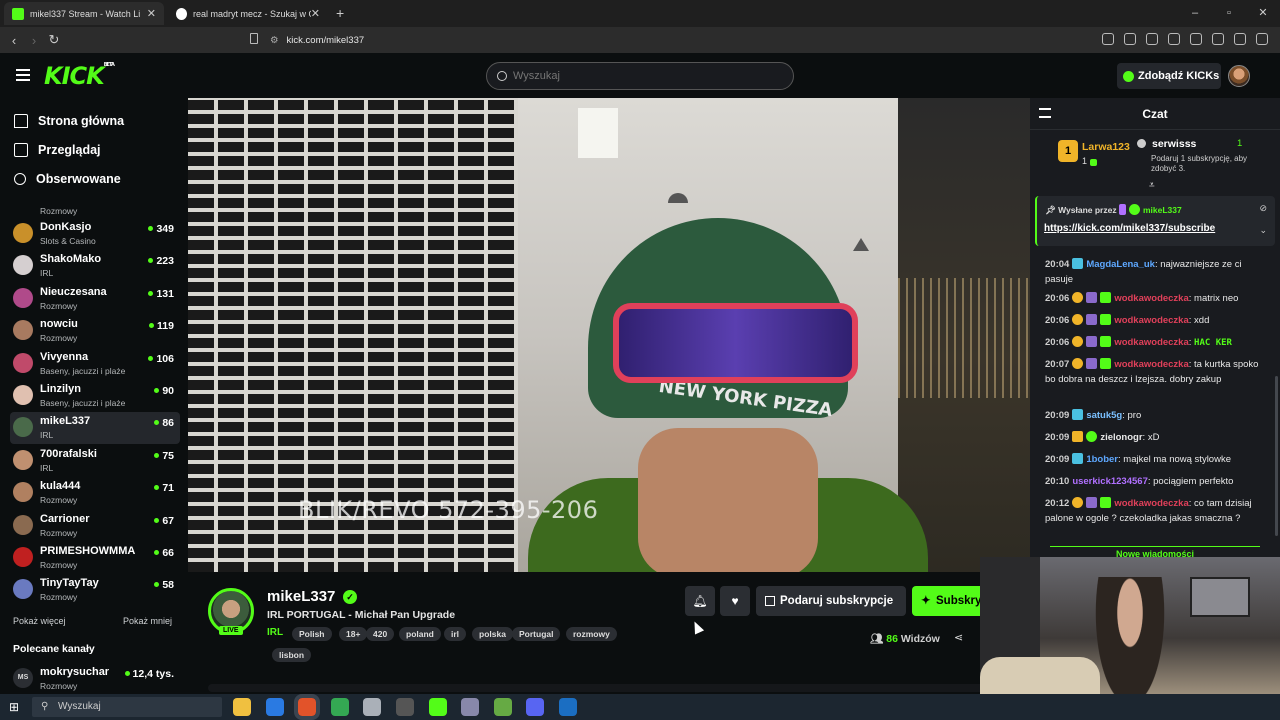 The height and width of the screenshot is (720, 1280). What do you see at coordinates (69, 121) in the screenshot?
I see `nav-home: Strona główna` at bounding box center [69, 121].